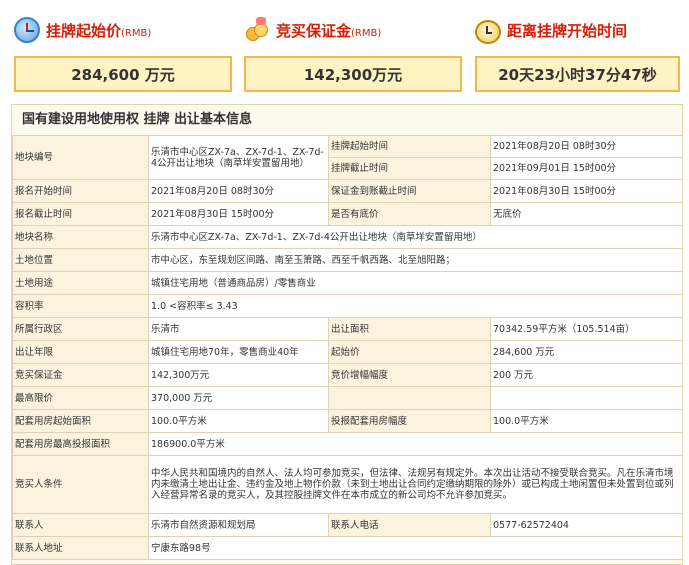  I want to click on countdown-card: 距离挂牌开始时间 20天23小时37分47秒, so click(577, 52).